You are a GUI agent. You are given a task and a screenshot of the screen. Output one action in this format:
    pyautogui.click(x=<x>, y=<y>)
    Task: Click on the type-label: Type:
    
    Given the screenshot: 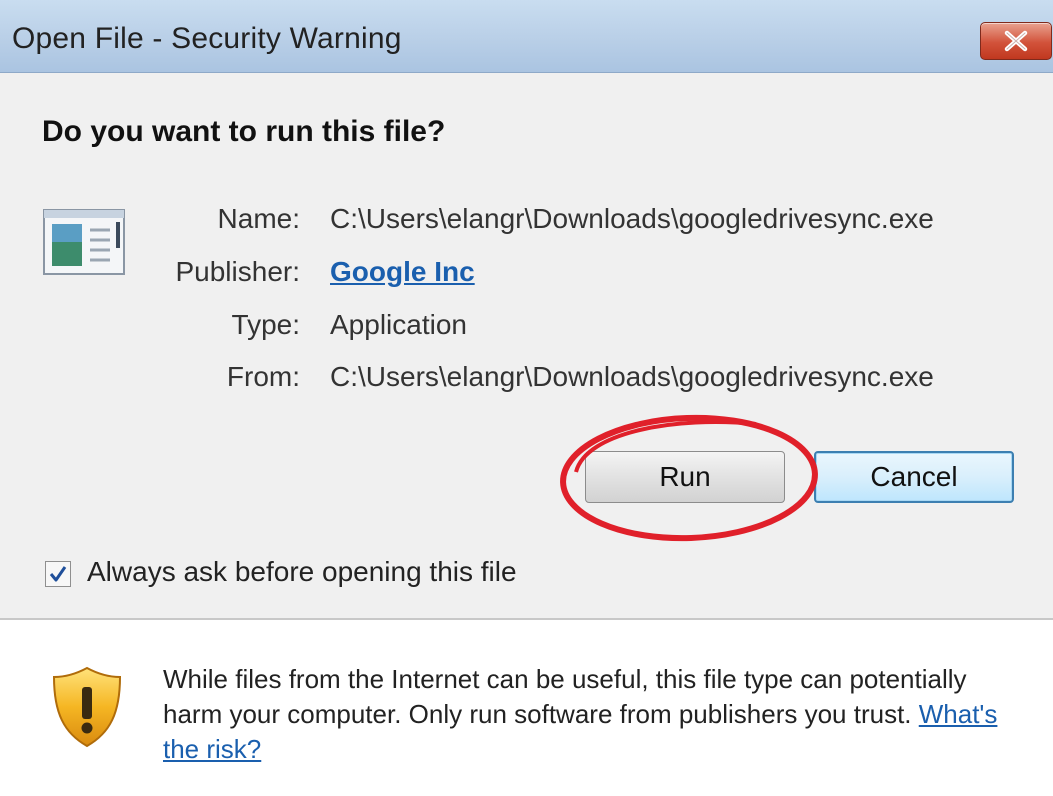 What is the action you would take?
    pyautogui.click(x=265, y=324)
    